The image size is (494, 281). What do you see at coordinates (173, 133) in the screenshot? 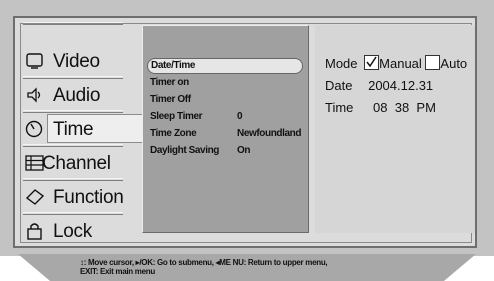
I see `submenu-label: Time Zone` at bounding box center [173, 133].